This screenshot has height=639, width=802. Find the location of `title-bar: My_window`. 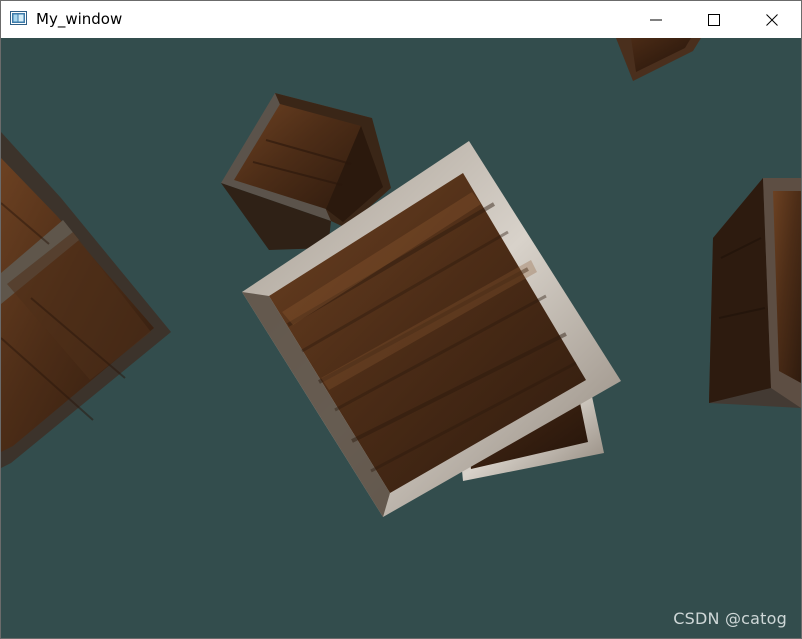

title-bar: My_window is located at coordinates (401, 19).